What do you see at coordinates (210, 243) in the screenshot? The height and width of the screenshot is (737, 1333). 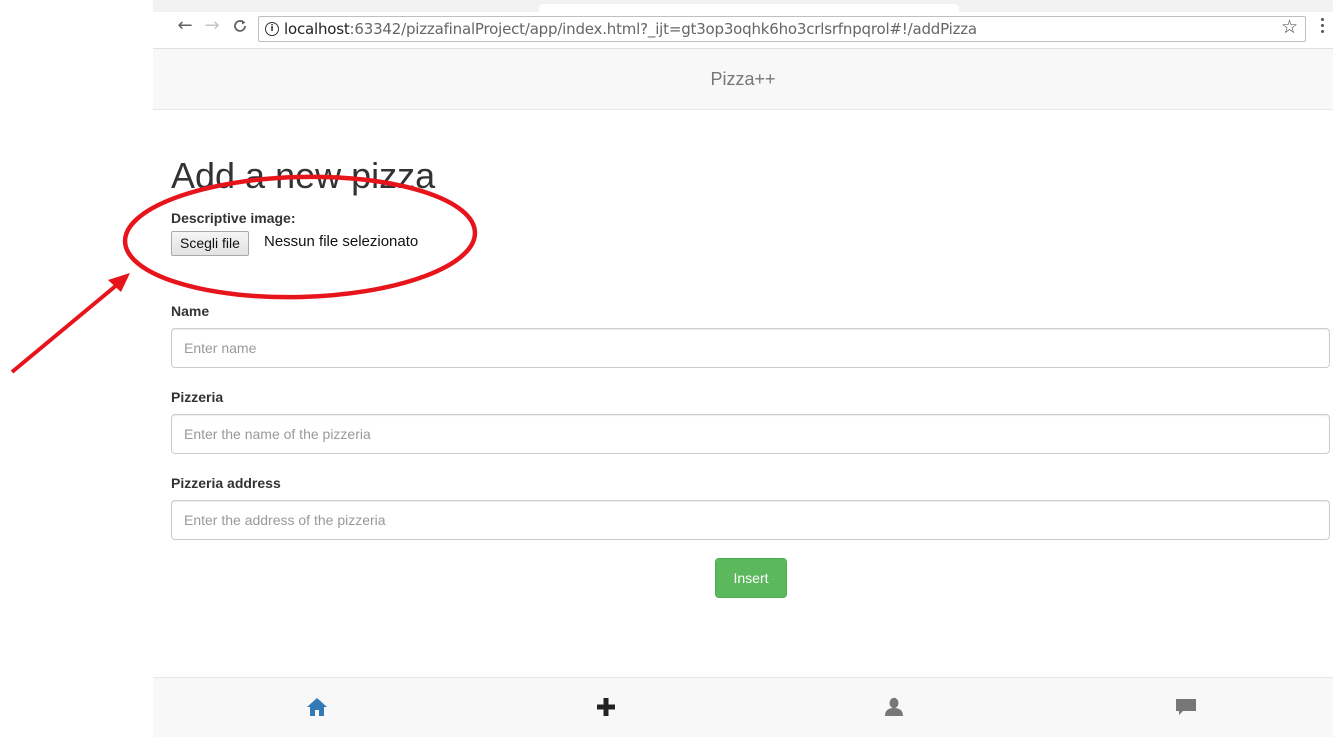 I see `choose-file-button: Scegli file` at bounding box center [210, 243].